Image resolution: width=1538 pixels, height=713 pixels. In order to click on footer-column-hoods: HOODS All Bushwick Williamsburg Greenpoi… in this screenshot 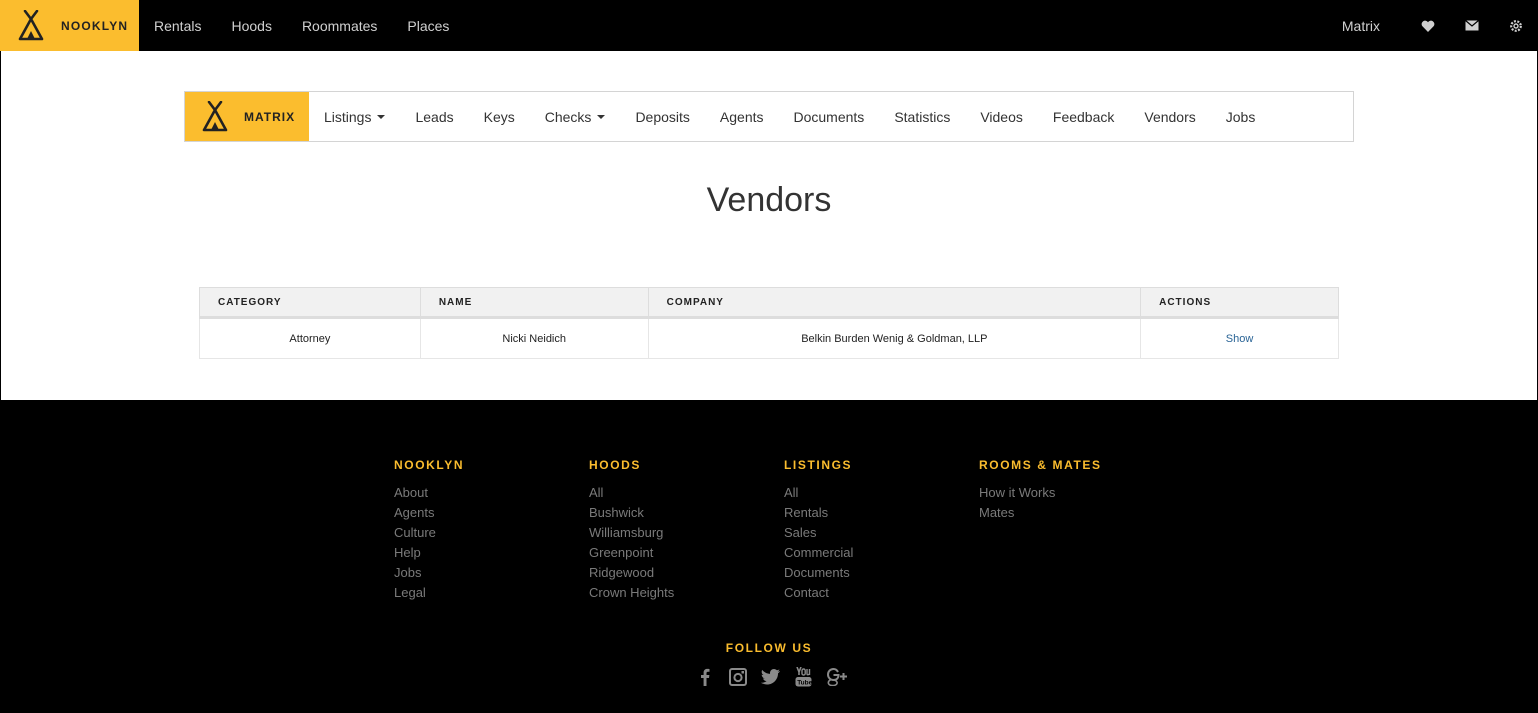, I will do `click(631, 530)`.